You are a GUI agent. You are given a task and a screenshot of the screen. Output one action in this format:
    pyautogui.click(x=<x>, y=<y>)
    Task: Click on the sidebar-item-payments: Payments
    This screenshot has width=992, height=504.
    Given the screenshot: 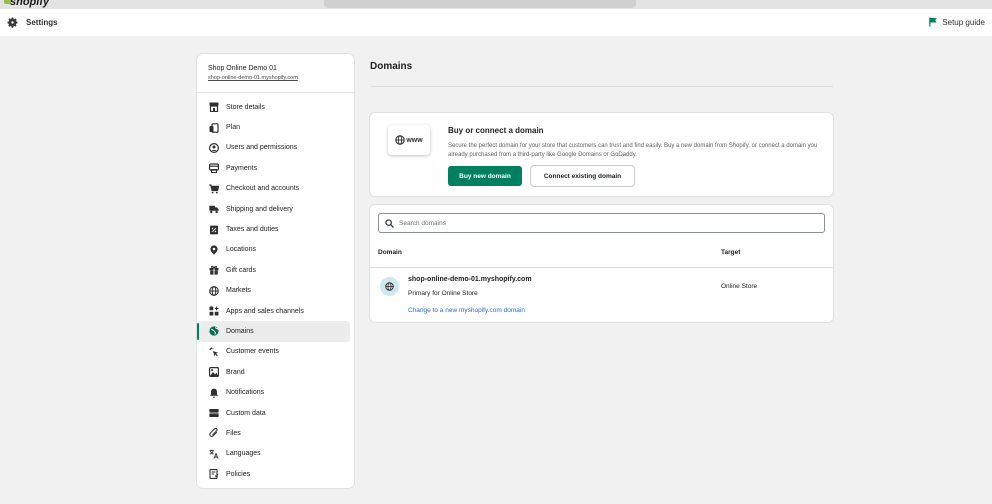 What is the action you would take?
    pyautogui.click(x=274, y=168)
    